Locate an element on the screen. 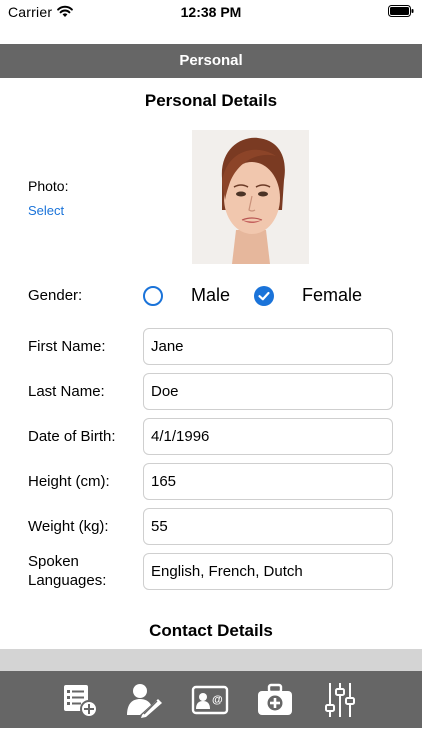 The image size is (422, 750). edit-profile-icon is located at coordinates (144, 701).